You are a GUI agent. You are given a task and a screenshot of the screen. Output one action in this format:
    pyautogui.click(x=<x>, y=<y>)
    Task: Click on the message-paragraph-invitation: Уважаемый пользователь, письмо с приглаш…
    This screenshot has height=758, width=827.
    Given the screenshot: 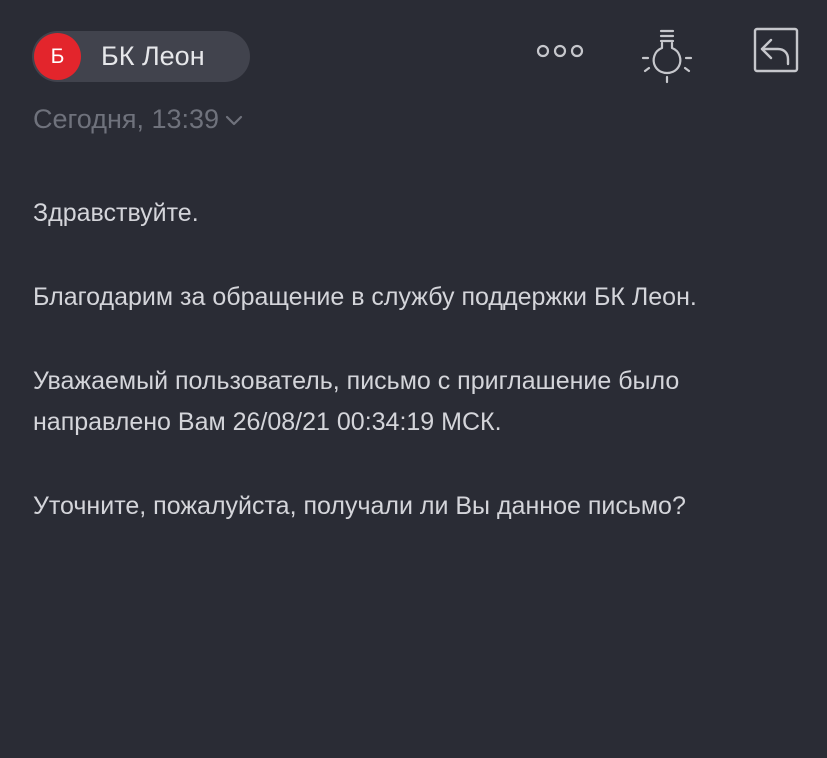 What is the action you would take?
    pyautogui.click(x=356, y=401)
    